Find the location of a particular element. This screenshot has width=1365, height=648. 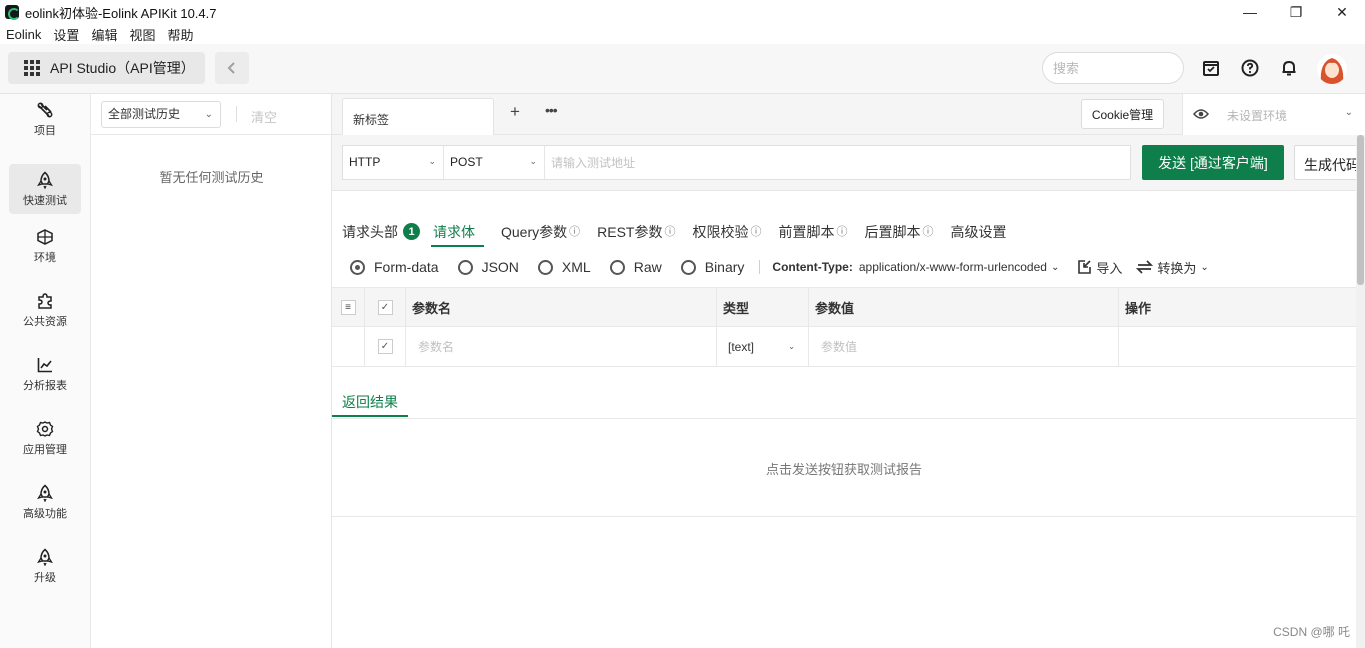

column-actions: 操作 is located at coordinates (1138, 308).